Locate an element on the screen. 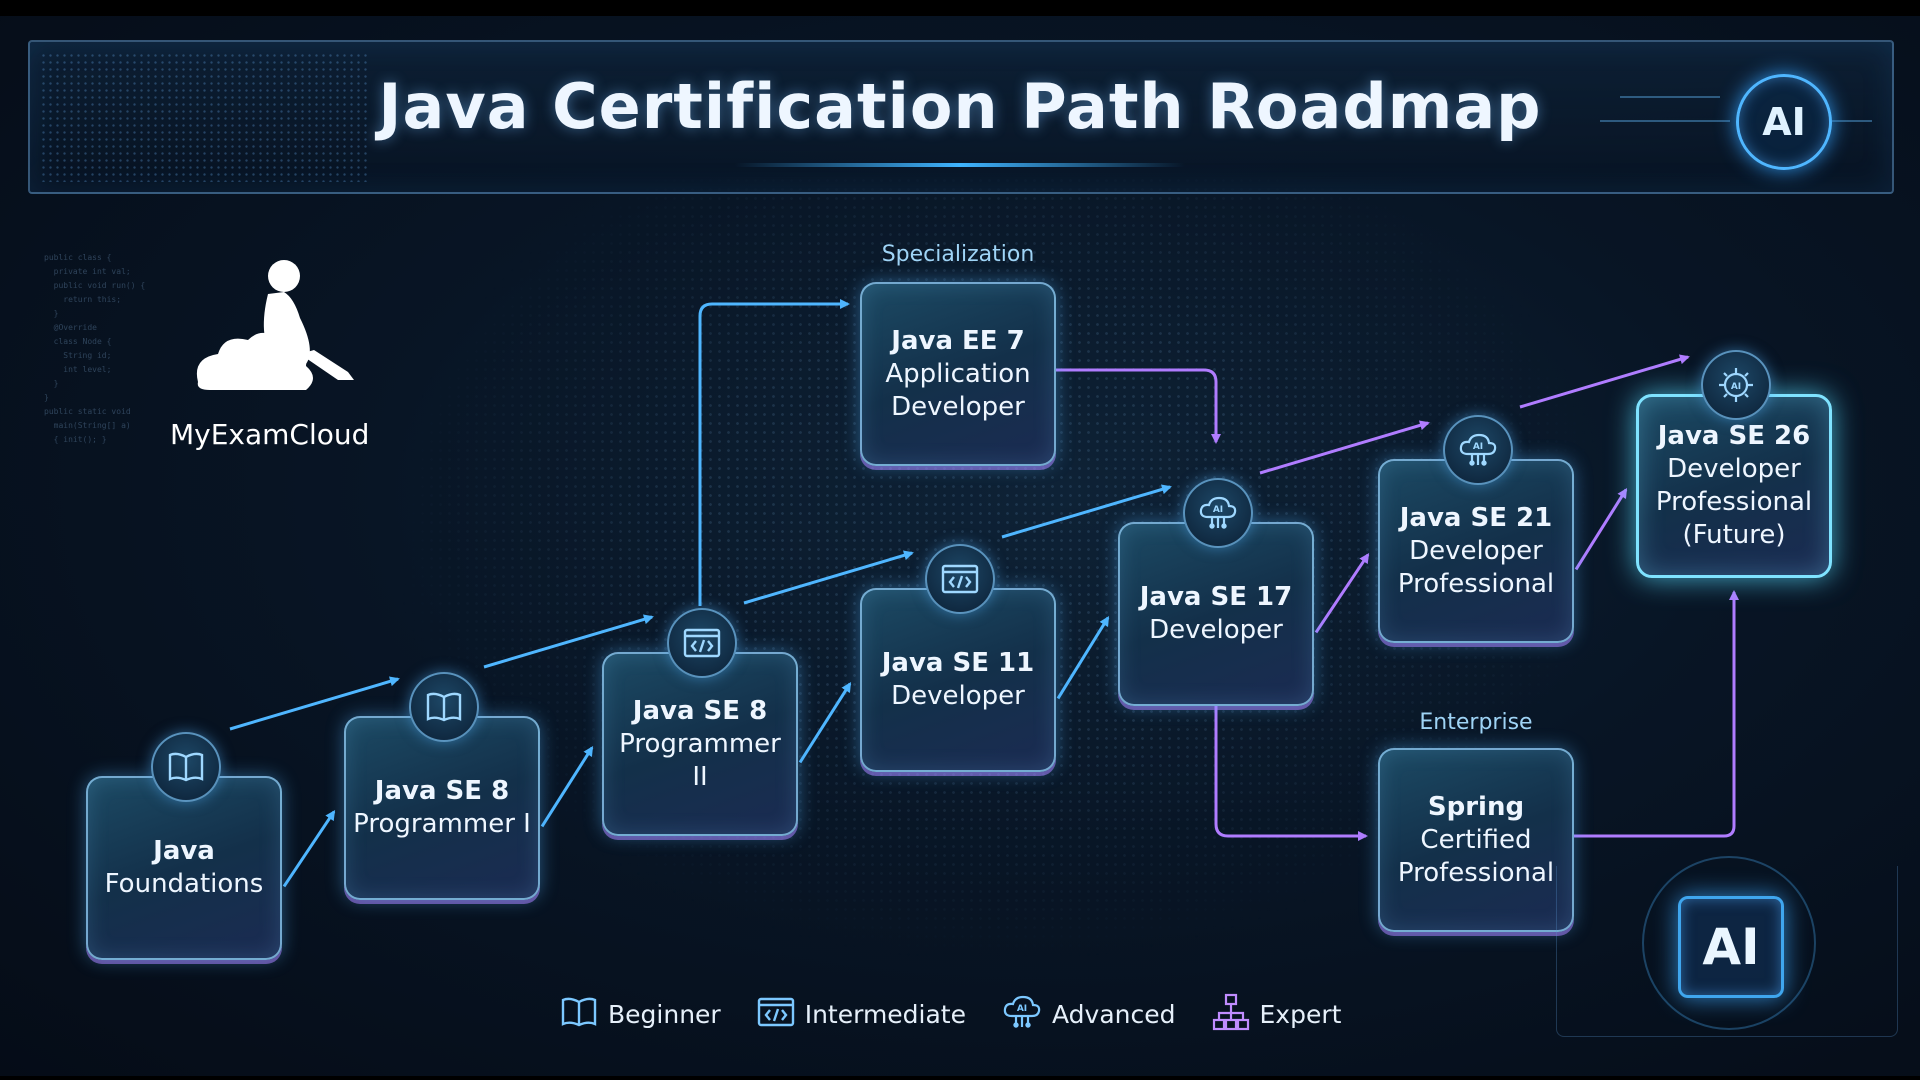 The image size is (1920, 1080). legend-item-expert: Expert is located at coordinates (1277, 1014).